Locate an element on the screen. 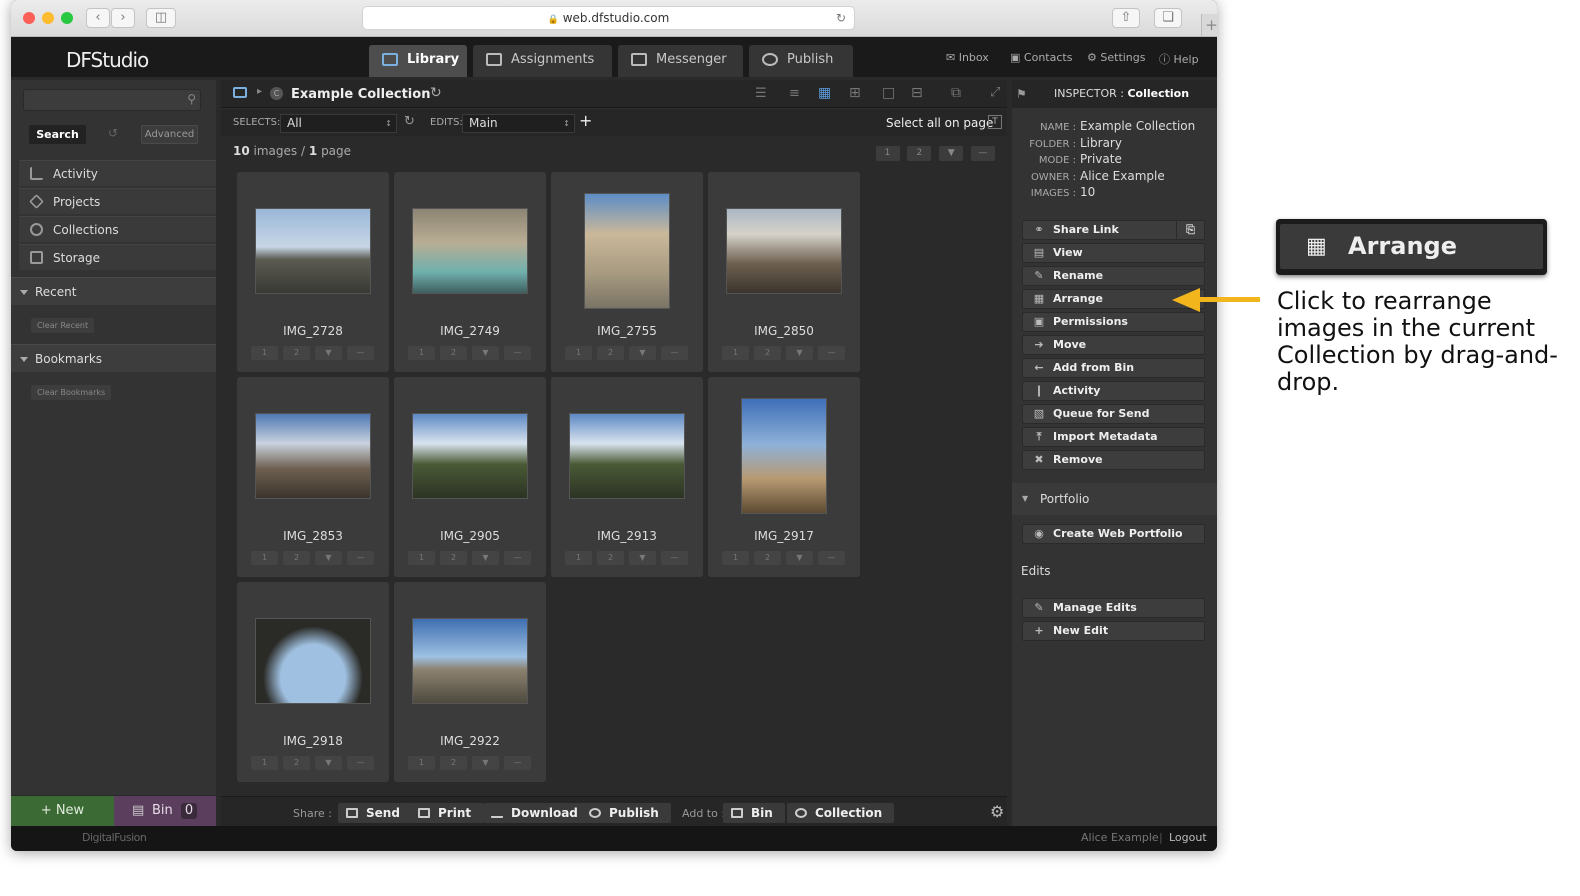 The width and height of the screenshot is (1580, 896). view-button: ▤ View is located at coordinates (1113, 253).